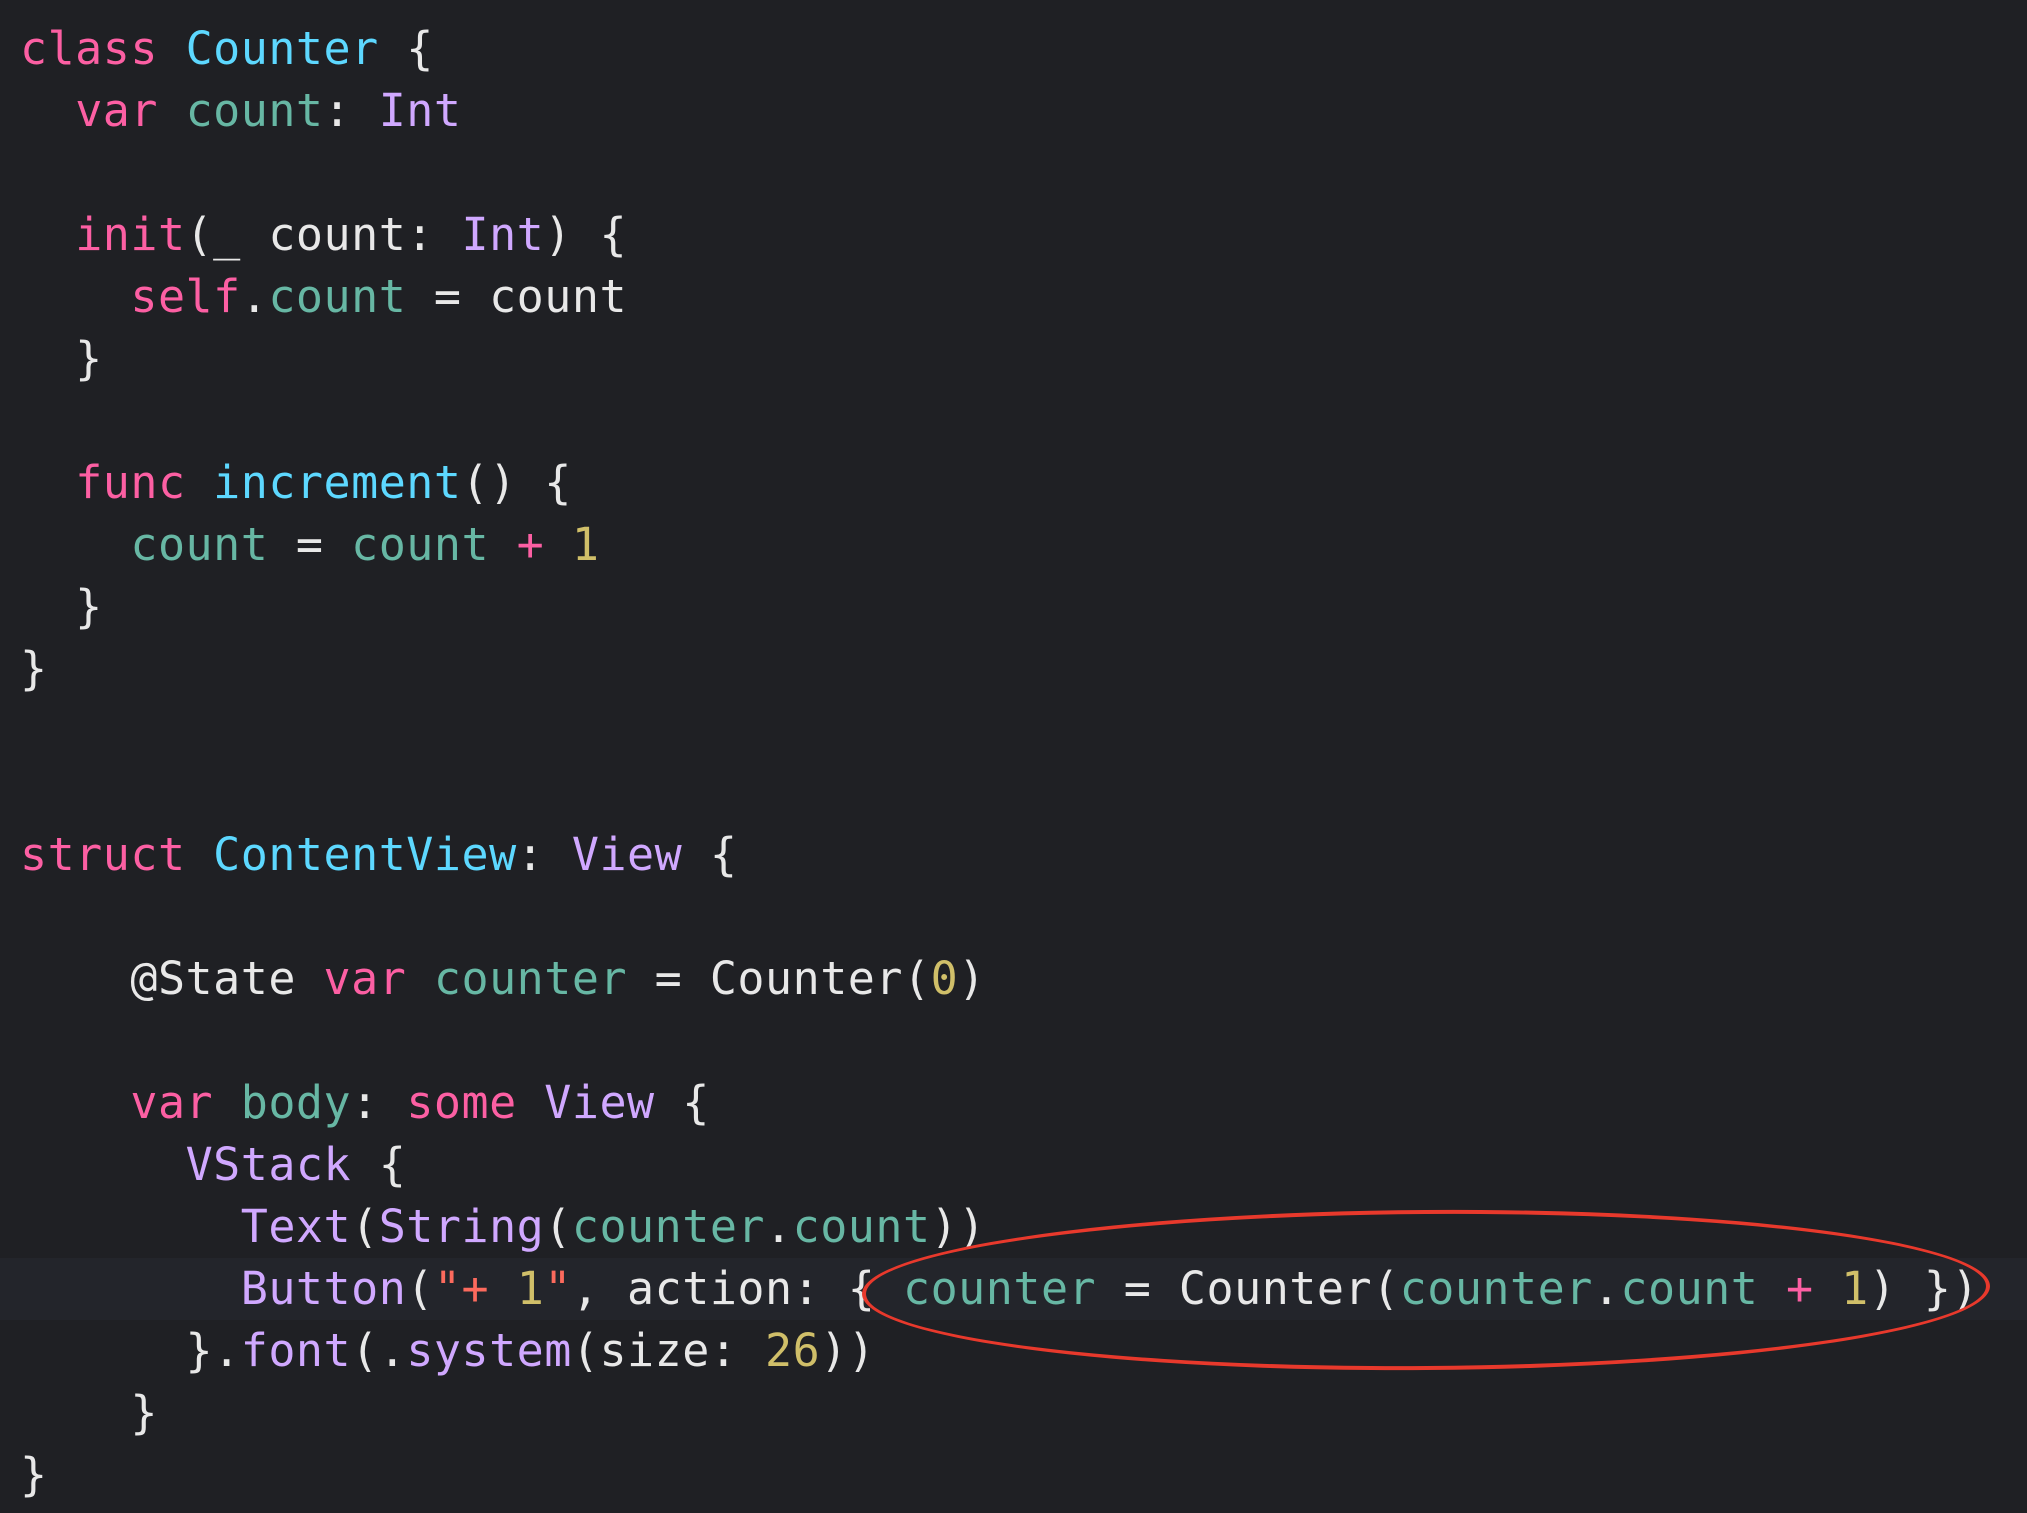  I want to click on code-line: var count: Int, so click(241, 111).